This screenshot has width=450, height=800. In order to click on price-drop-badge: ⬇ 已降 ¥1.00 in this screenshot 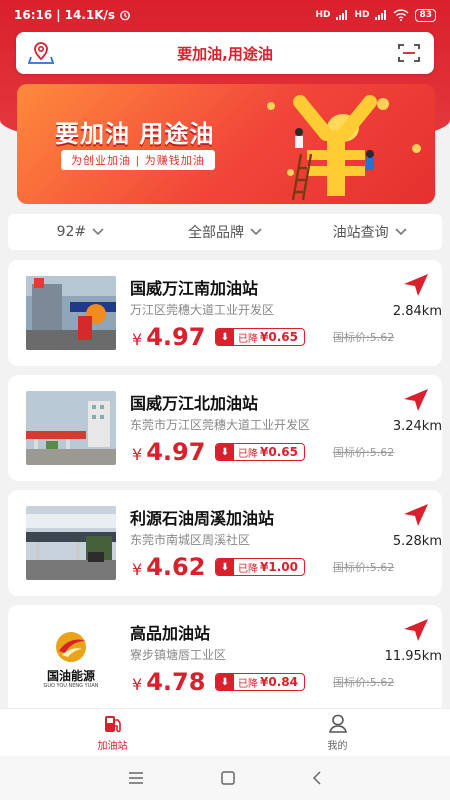, I will do `click(260, 567)`.